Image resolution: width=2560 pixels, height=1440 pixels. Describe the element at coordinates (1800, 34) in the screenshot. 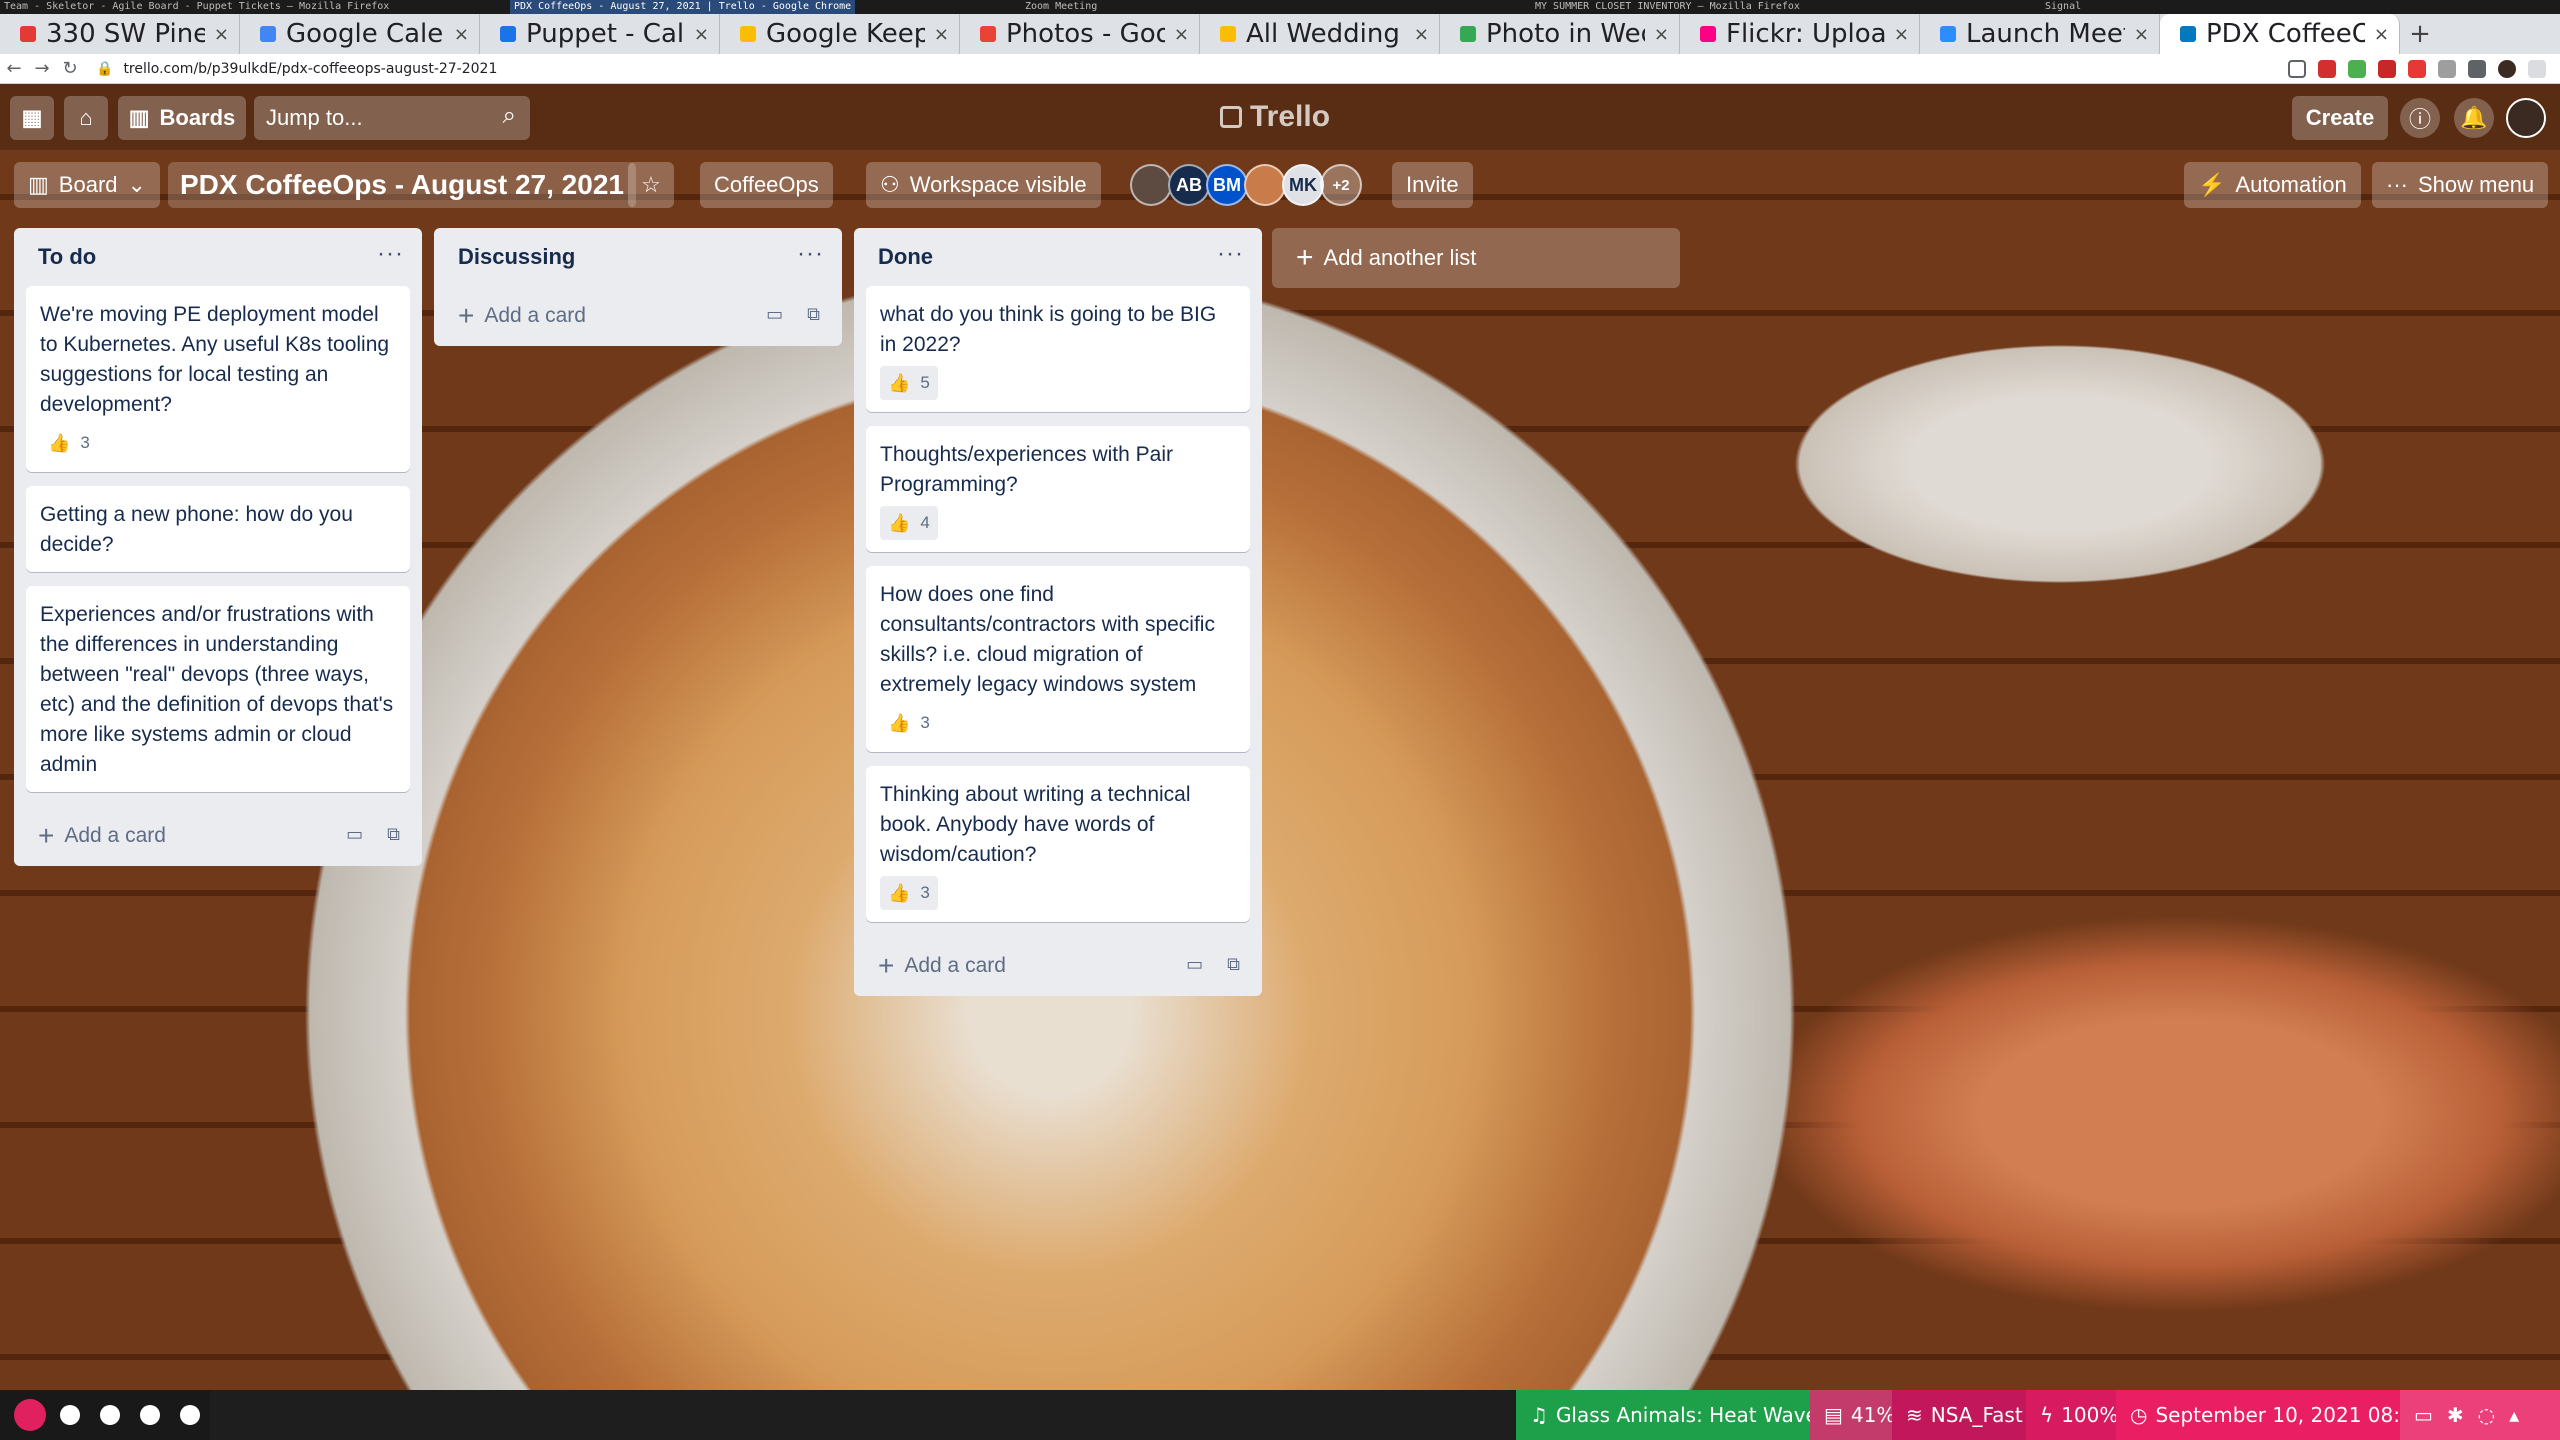

I see `browser-tab: Flickr: Upload×` at that location.